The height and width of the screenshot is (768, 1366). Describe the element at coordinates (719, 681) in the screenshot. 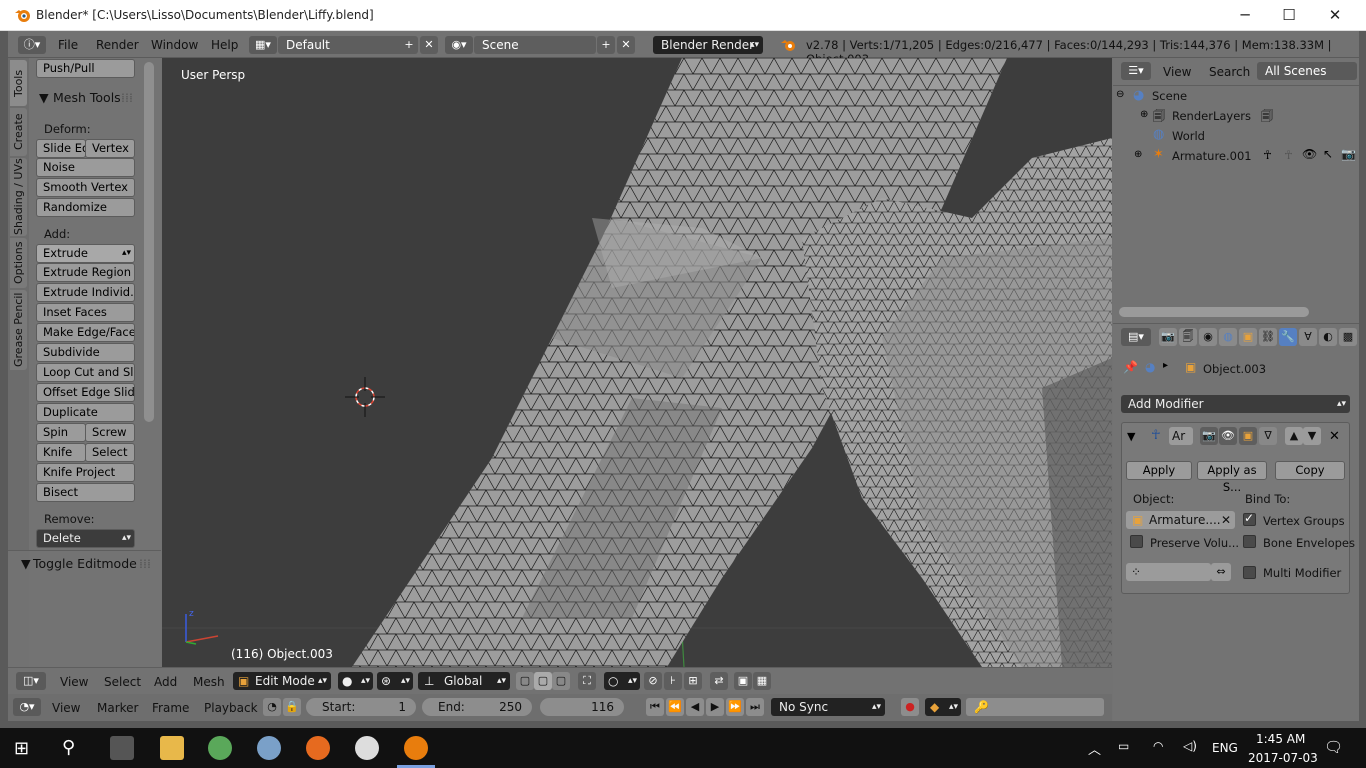

I see `mirror-icon: ⇄` at that location.